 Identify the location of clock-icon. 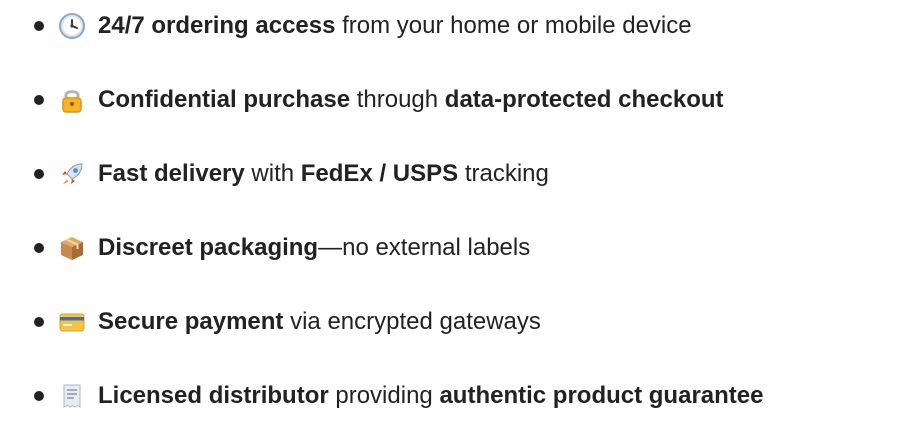
(72, 26).